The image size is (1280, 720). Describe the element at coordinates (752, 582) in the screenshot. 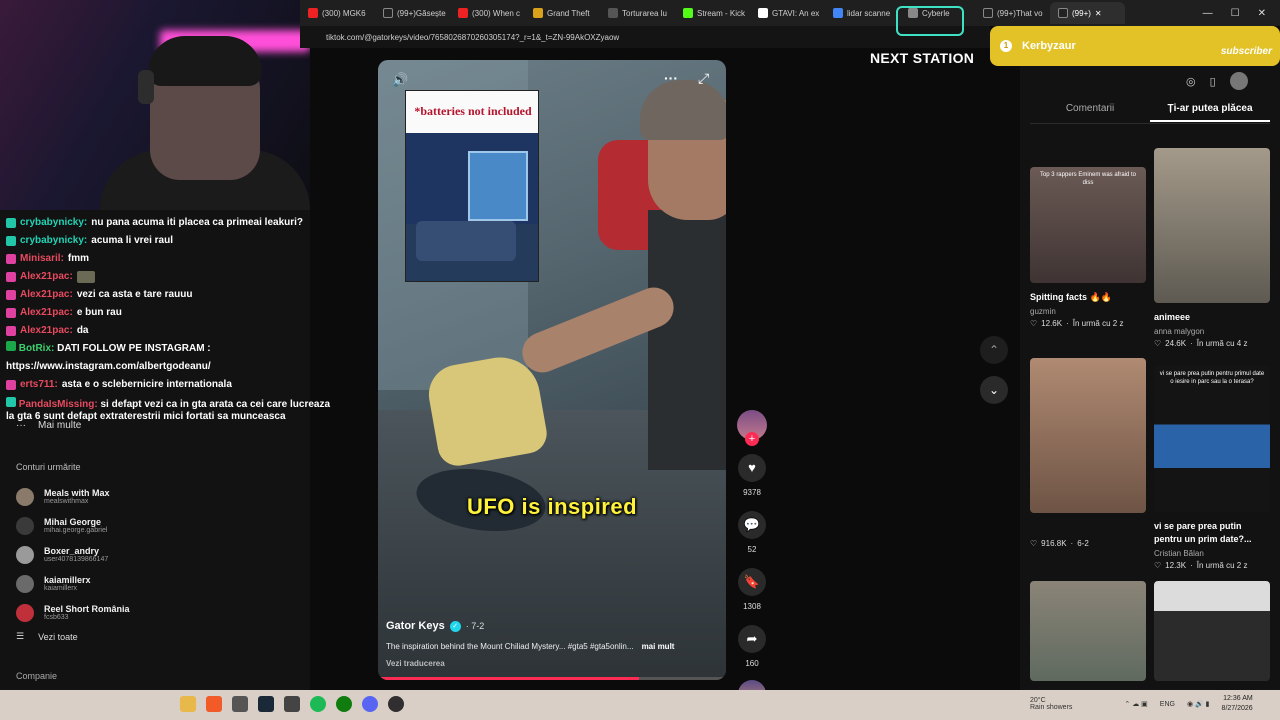

I see `bookmark-icon: 🔖` at that location.